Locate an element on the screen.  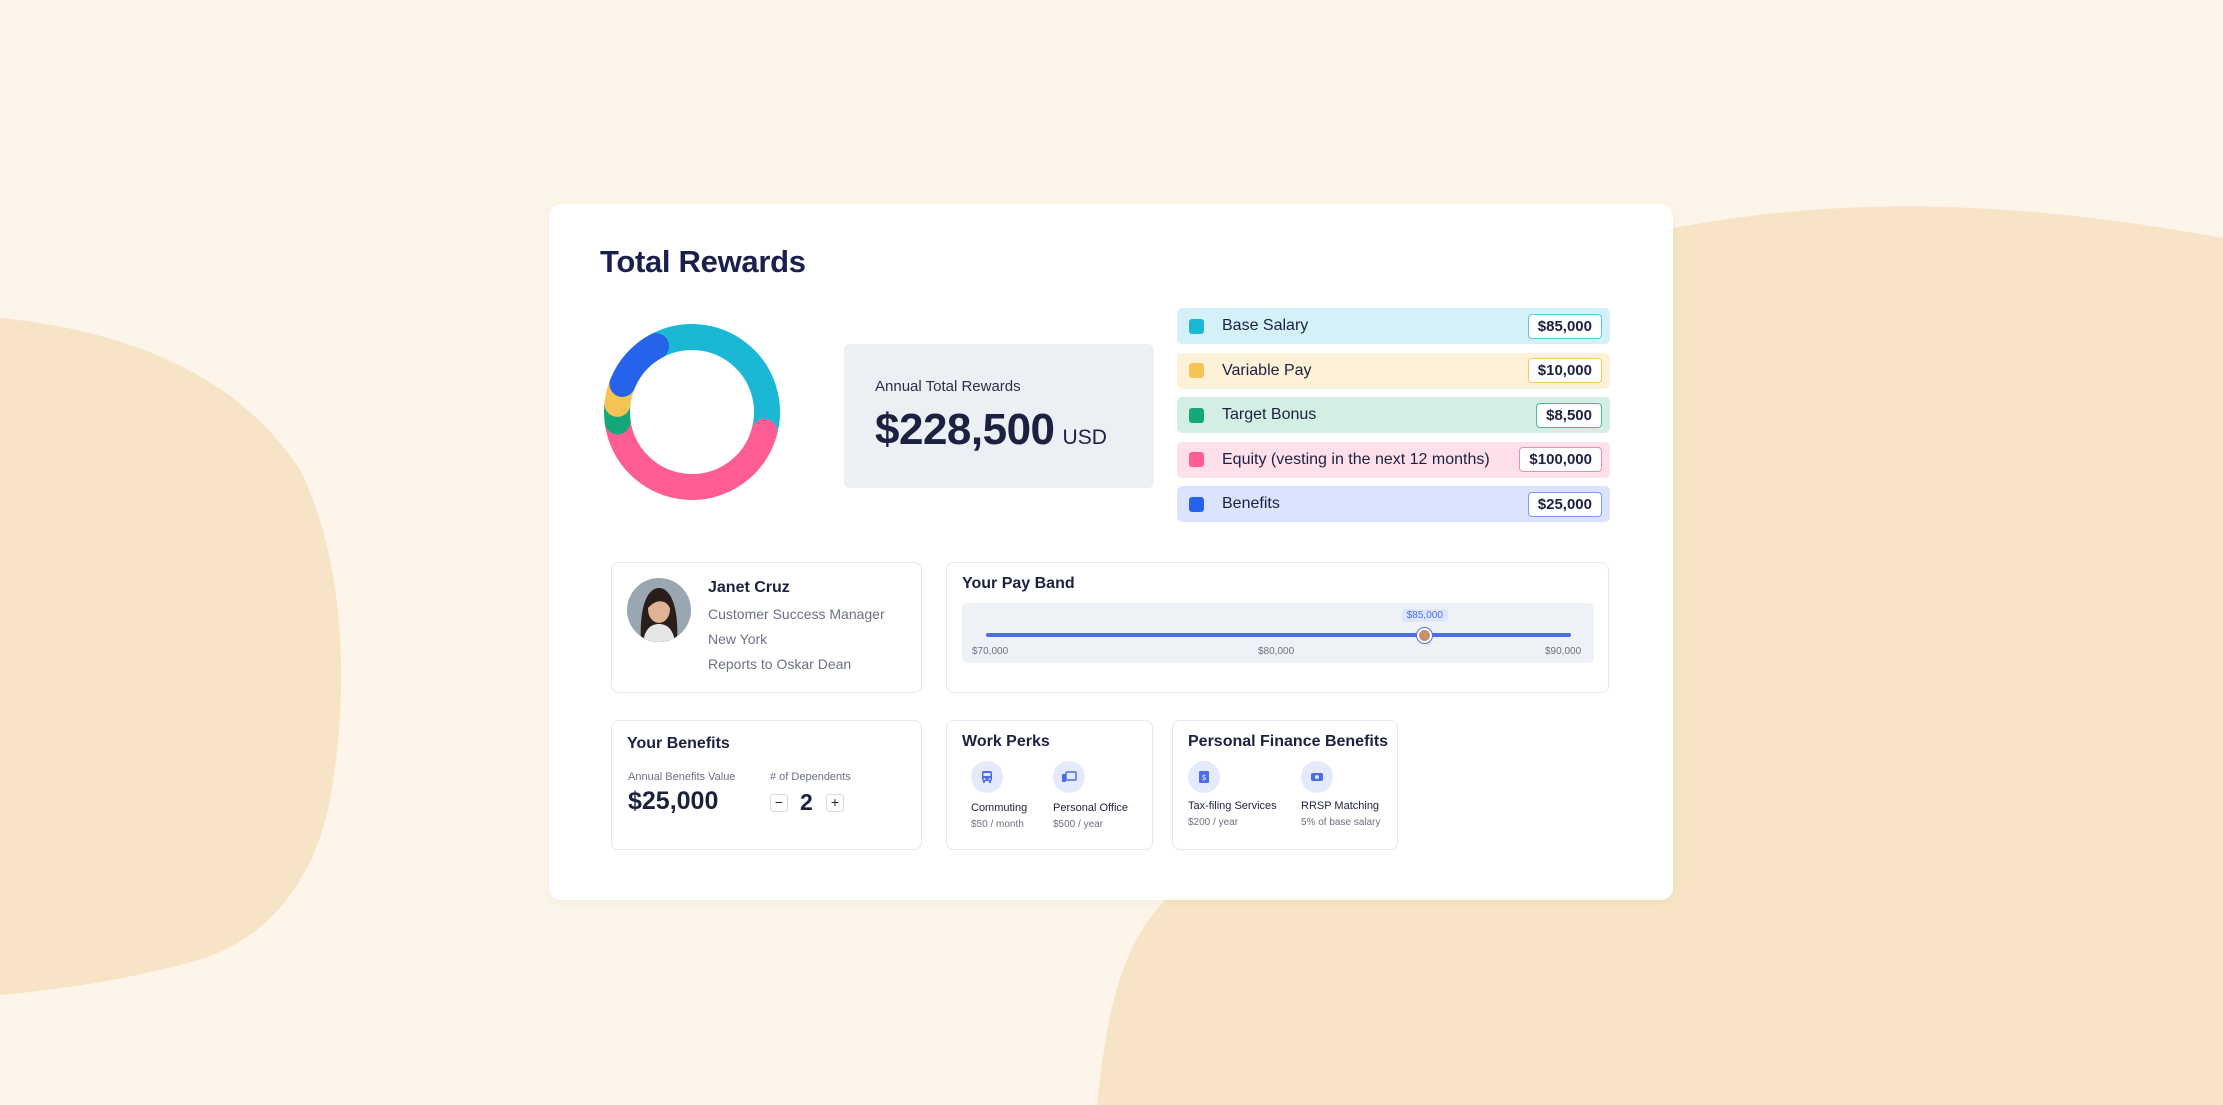
receipt-icon: $ is located at coordinates (1204, 777).